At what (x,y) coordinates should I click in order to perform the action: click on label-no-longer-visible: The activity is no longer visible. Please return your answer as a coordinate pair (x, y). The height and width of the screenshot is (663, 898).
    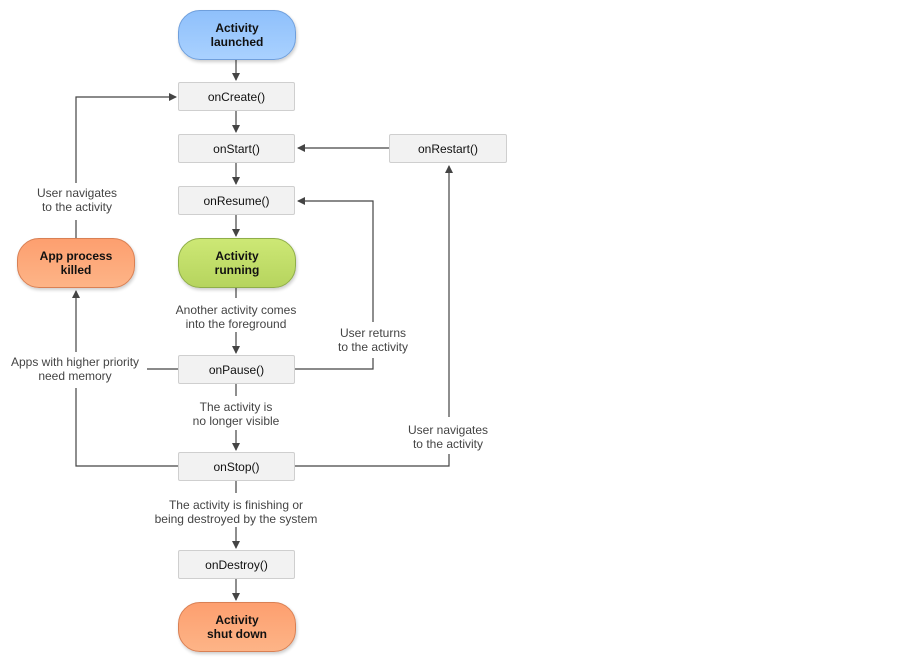
    Looking at the image, I should click on (236, 414).